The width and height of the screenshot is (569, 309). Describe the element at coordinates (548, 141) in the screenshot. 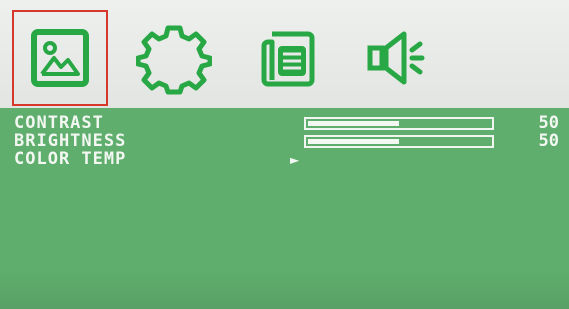

I see `brightness-value: 50` at that location.